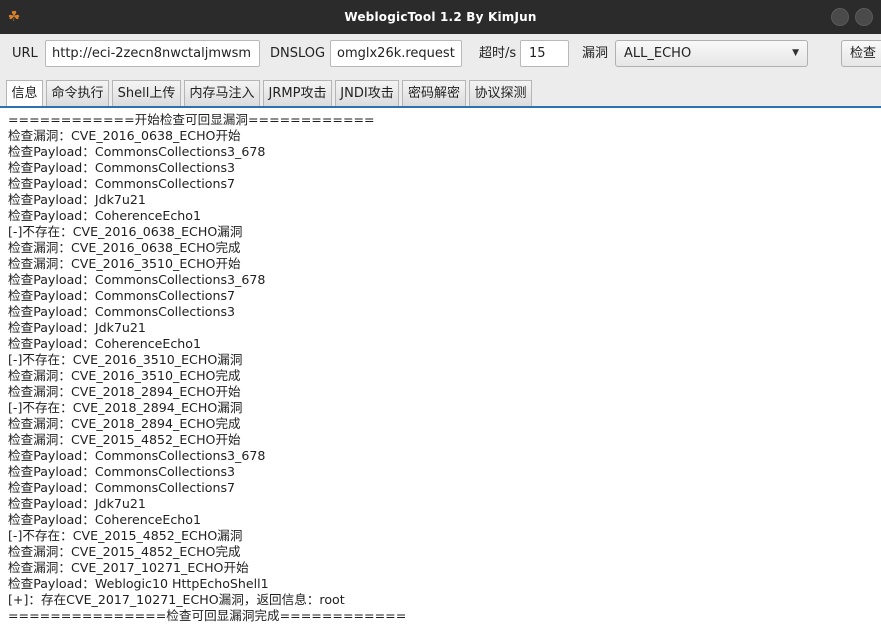 The height and width of the screenshot is (635, 881). Describe the element at coordinates (595, 53) in the screenshot. I see `vuln-label: 漏洞` at that location.